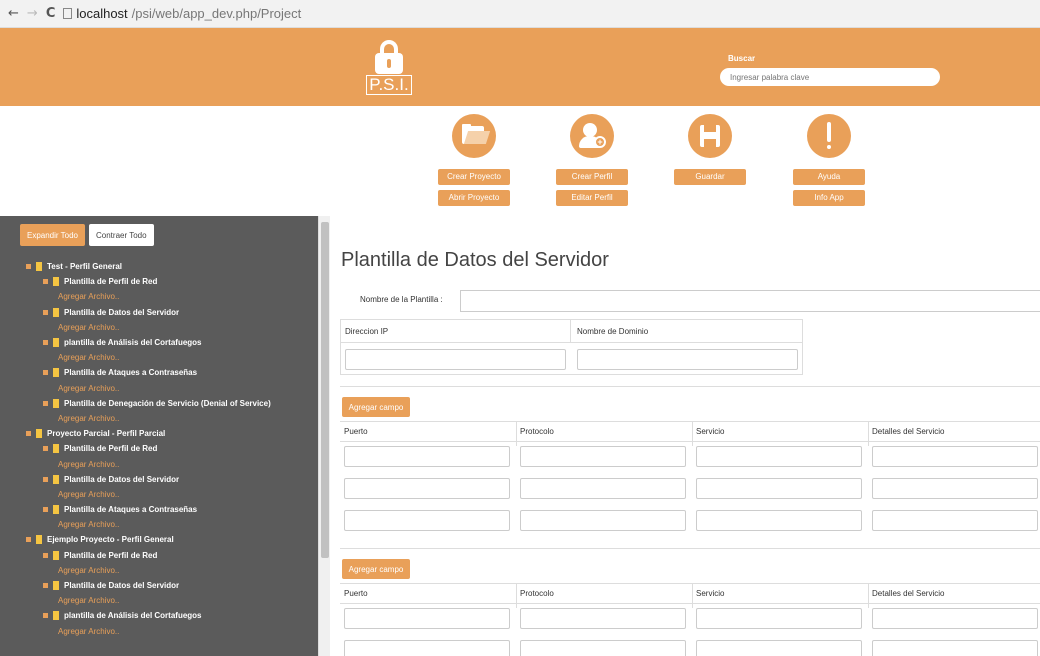 This screenshot has height=656, width=1040. Describe the element at coordinates (159, 433) in the screenshot. I see `tree-project-node: Proyecto Parcial - Perfil Parcial` at that location.